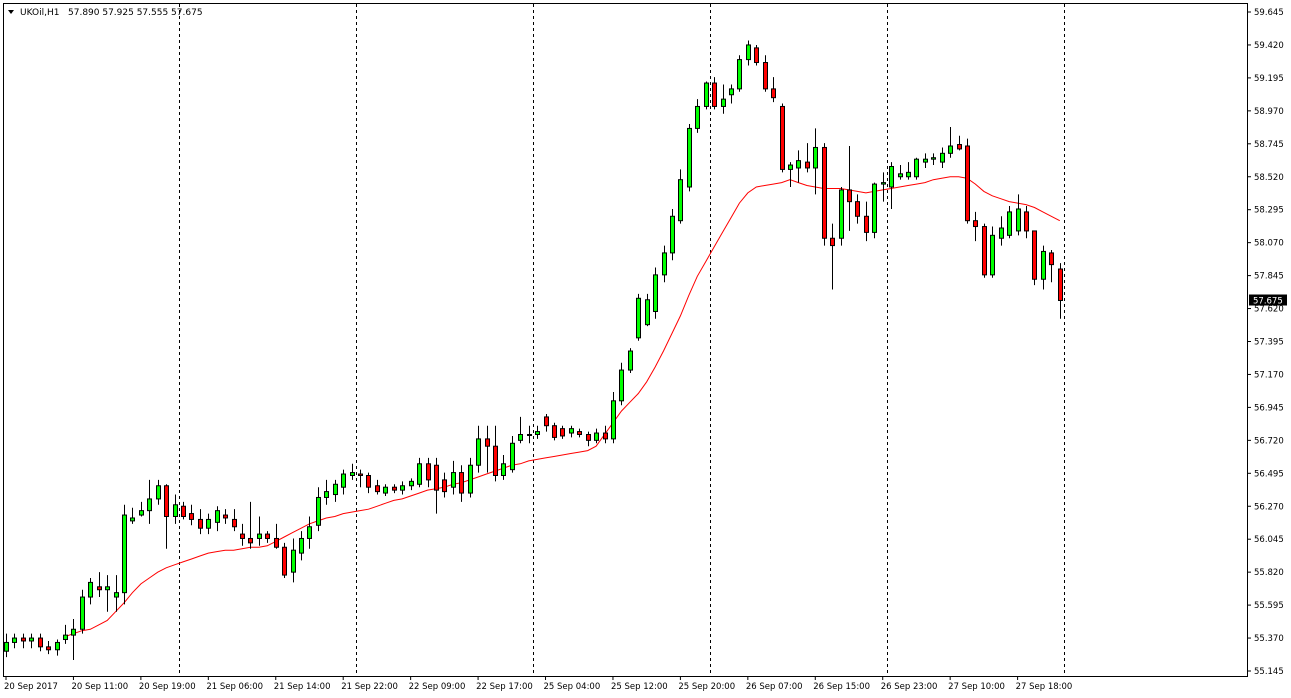 This screenshot has height=698, width=1291. Describe the element at coordinates (1269, 13) in the screenshot. I see `y-tick-label: 59.645` at that location.